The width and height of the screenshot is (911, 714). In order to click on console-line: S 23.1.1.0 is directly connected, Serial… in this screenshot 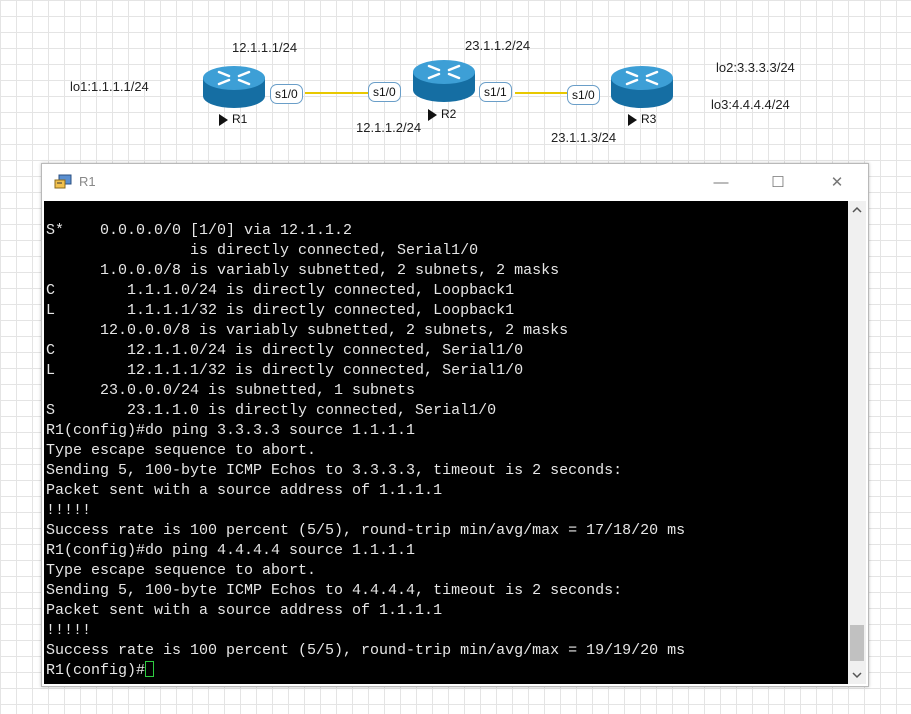, I will do `click(271, 410)`.